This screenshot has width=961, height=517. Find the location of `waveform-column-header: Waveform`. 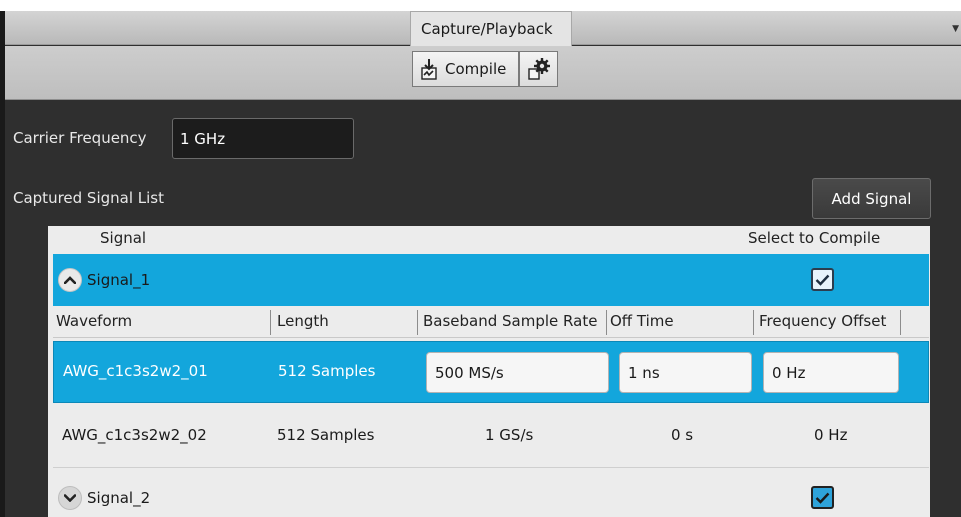

waveform-column-header: Waveform is located at coordinates (94, 321).